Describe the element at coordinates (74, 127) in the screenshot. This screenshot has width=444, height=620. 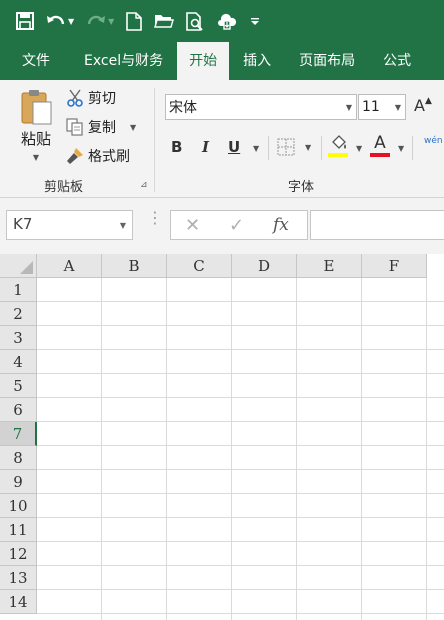
I see `copy-icon` at that location.